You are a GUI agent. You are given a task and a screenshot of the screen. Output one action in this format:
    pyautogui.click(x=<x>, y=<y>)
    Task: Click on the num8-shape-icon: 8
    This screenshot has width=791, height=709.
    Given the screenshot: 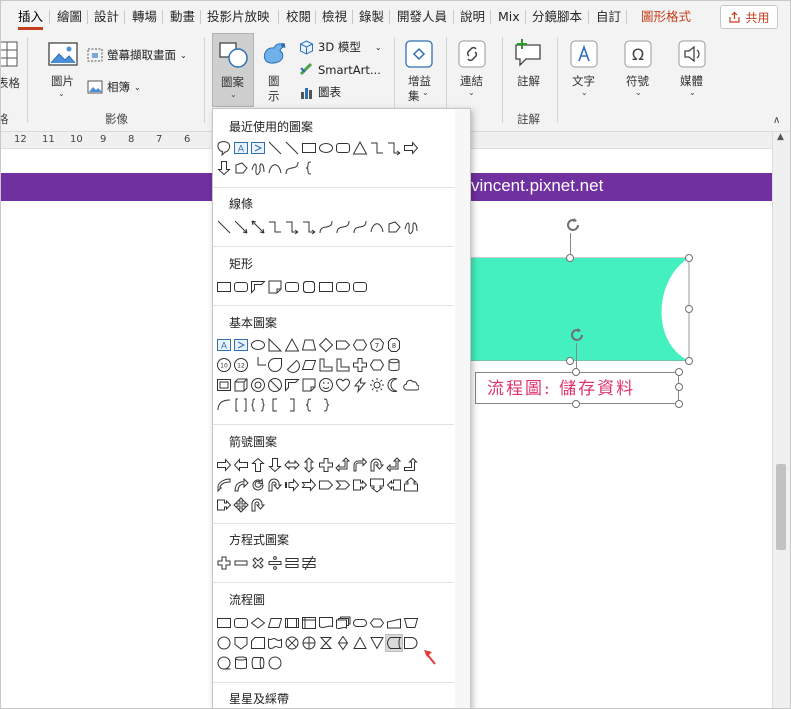 What is the action you would take?
    pyautogui.click(x=394, y=345)
    